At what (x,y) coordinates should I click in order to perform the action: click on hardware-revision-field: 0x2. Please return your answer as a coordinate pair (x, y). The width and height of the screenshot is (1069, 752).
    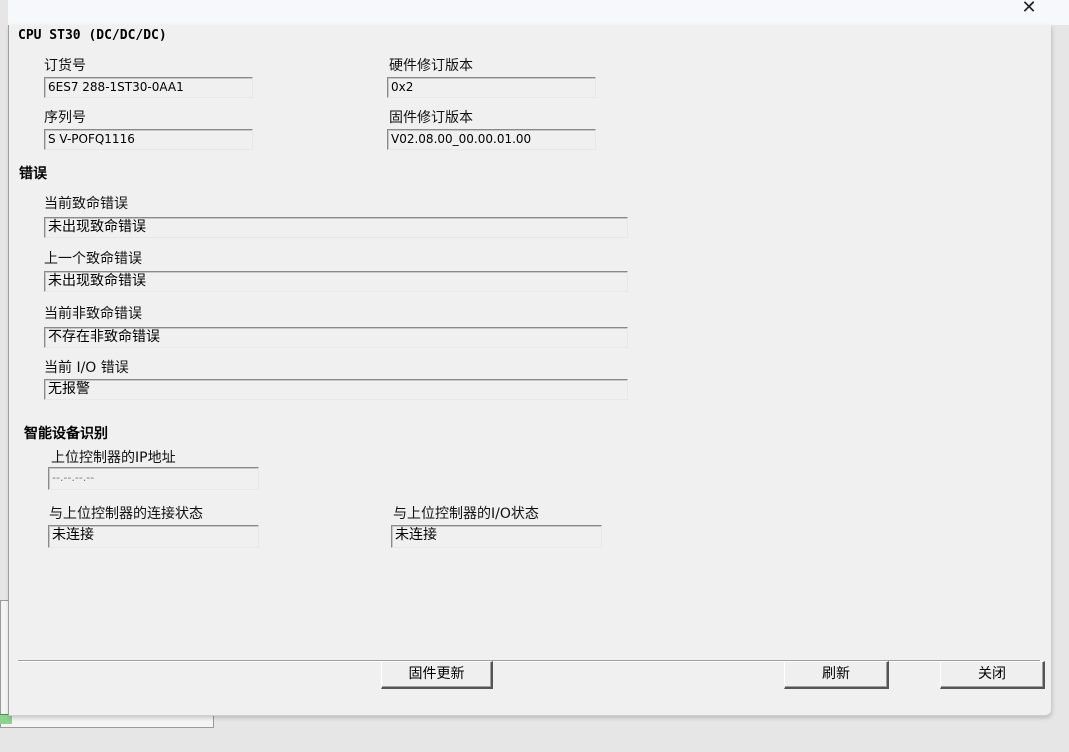
    Looking at the image, I should click on (491, 87).